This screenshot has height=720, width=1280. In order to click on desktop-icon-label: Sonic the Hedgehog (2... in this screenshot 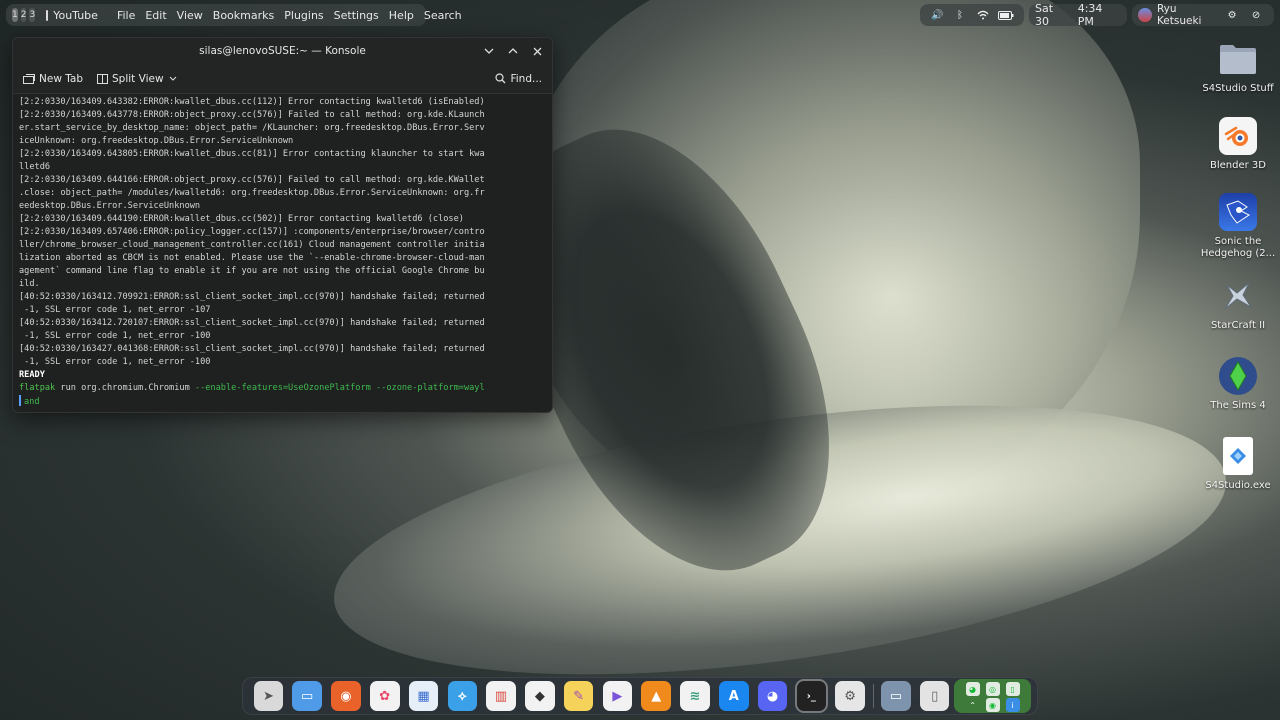, I will do `click(1238, 247)`.